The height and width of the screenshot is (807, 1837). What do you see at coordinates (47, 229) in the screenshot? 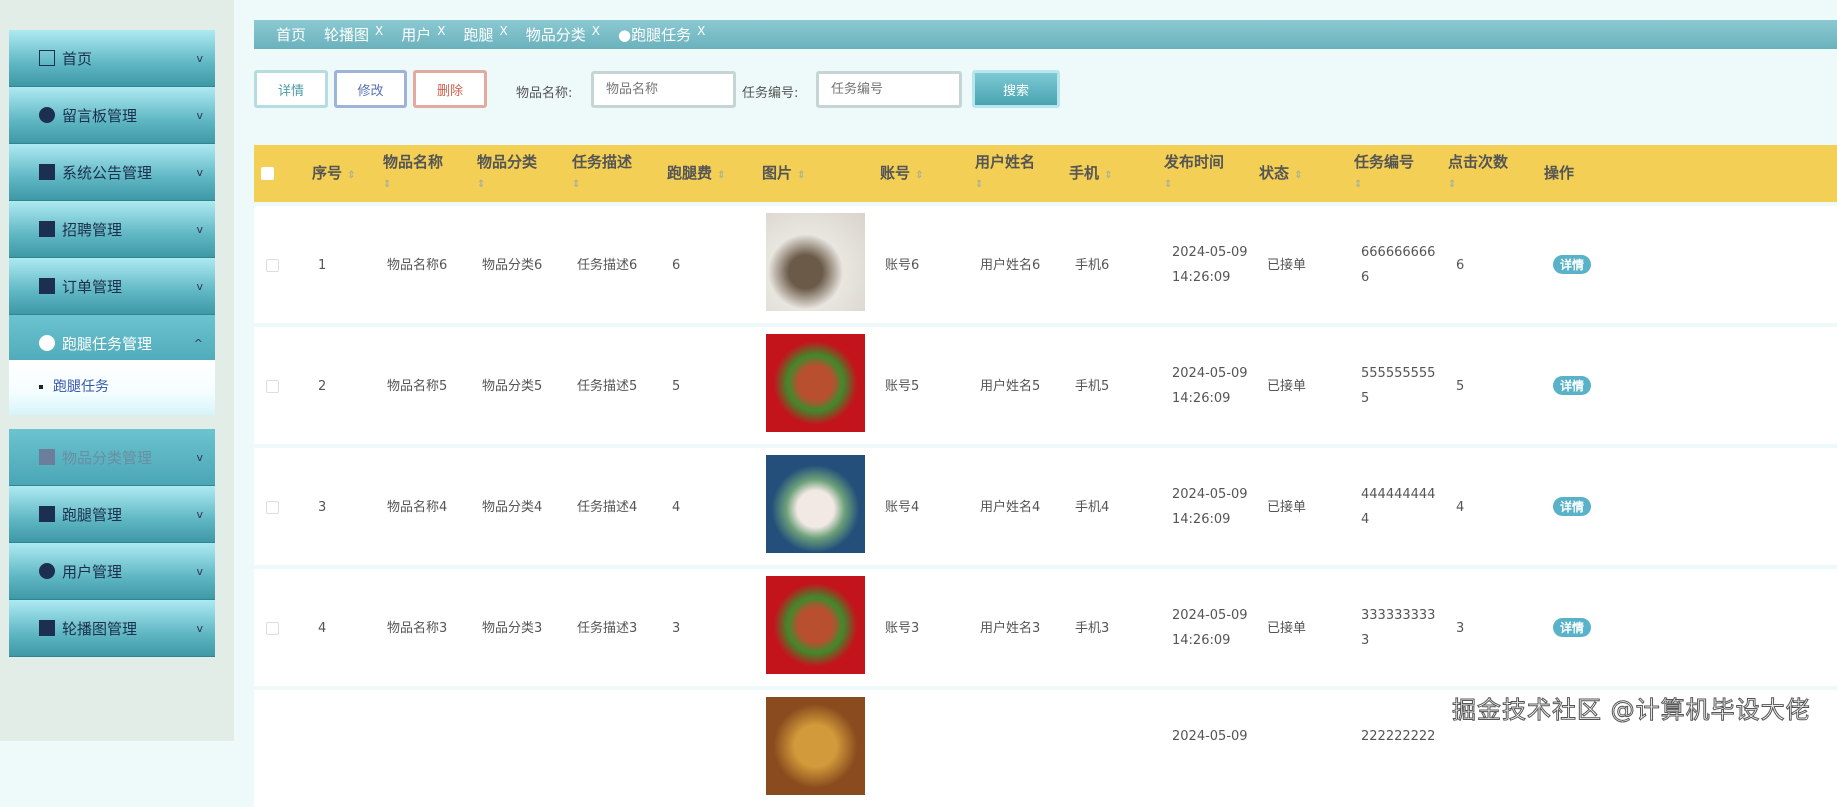
I see `building-icon` at bounding box center [47, 229].